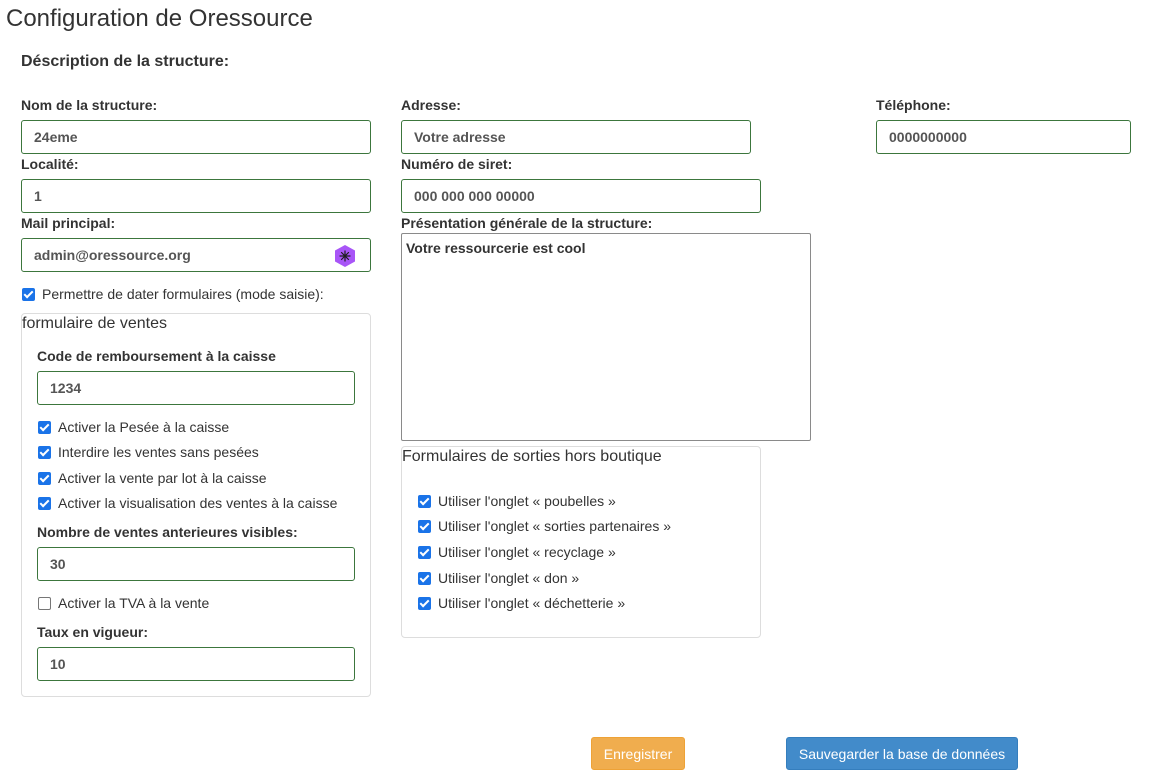 The width and height of the screenshot is (1150, 779). What do you see at coordinates (159, 18) in the screenshot?
I see `page-title: Configuration de Oressource` at bounding box center [159, 18].